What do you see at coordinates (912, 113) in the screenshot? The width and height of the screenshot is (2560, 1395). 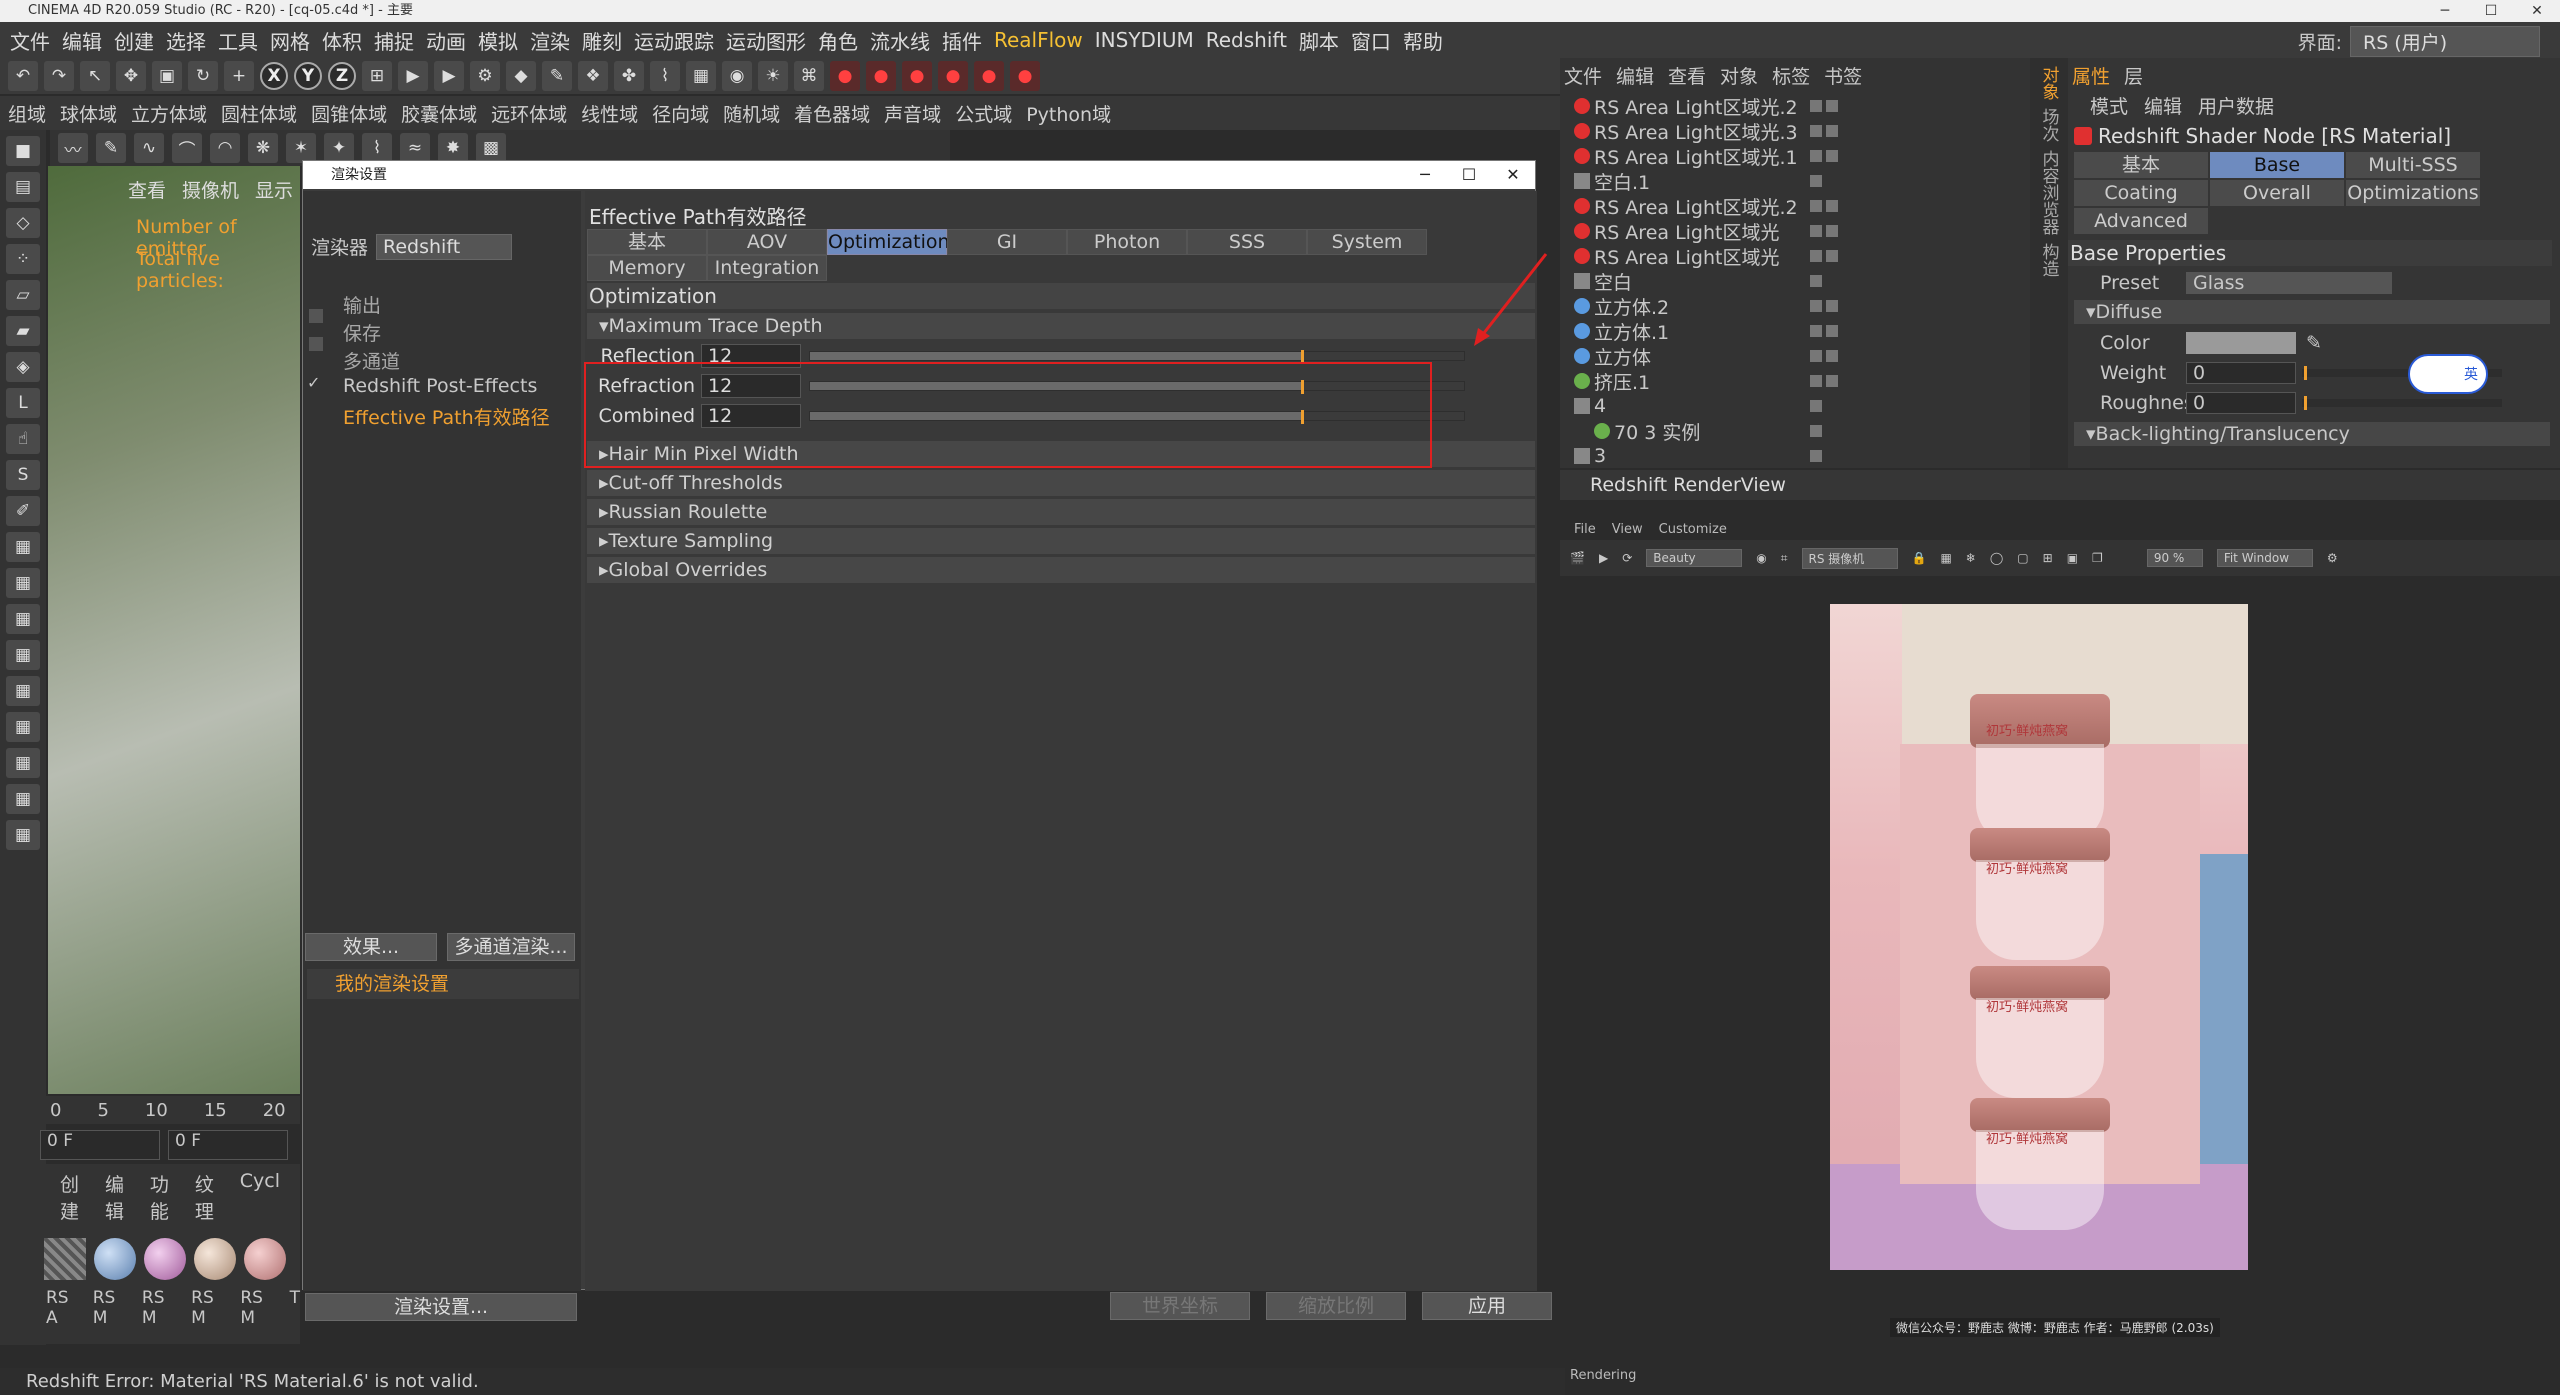 I see `field-sound: 声音域` at bounding box center [912, 113].